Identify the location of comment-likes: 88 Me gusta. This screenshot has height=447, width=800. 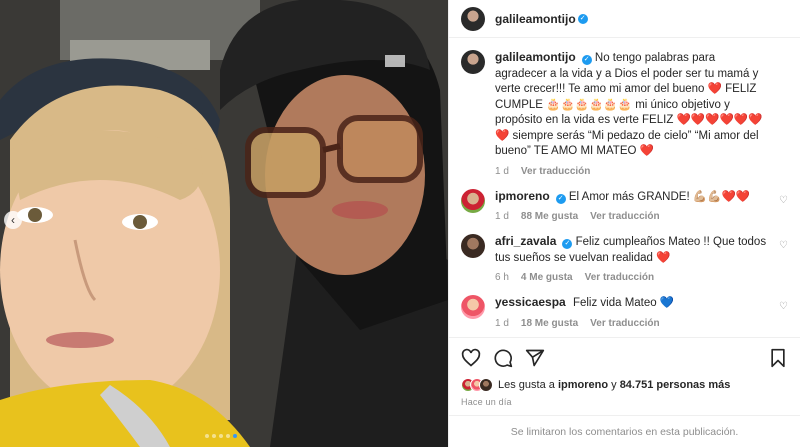
(549, 216).